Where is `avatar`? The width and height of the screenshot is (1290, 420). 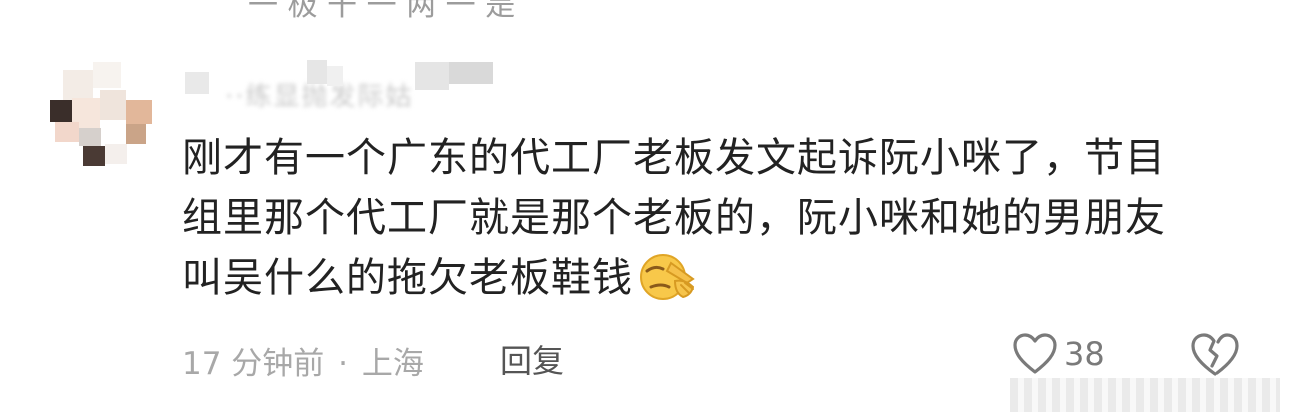
avatar is located at coordinates (105, 115).